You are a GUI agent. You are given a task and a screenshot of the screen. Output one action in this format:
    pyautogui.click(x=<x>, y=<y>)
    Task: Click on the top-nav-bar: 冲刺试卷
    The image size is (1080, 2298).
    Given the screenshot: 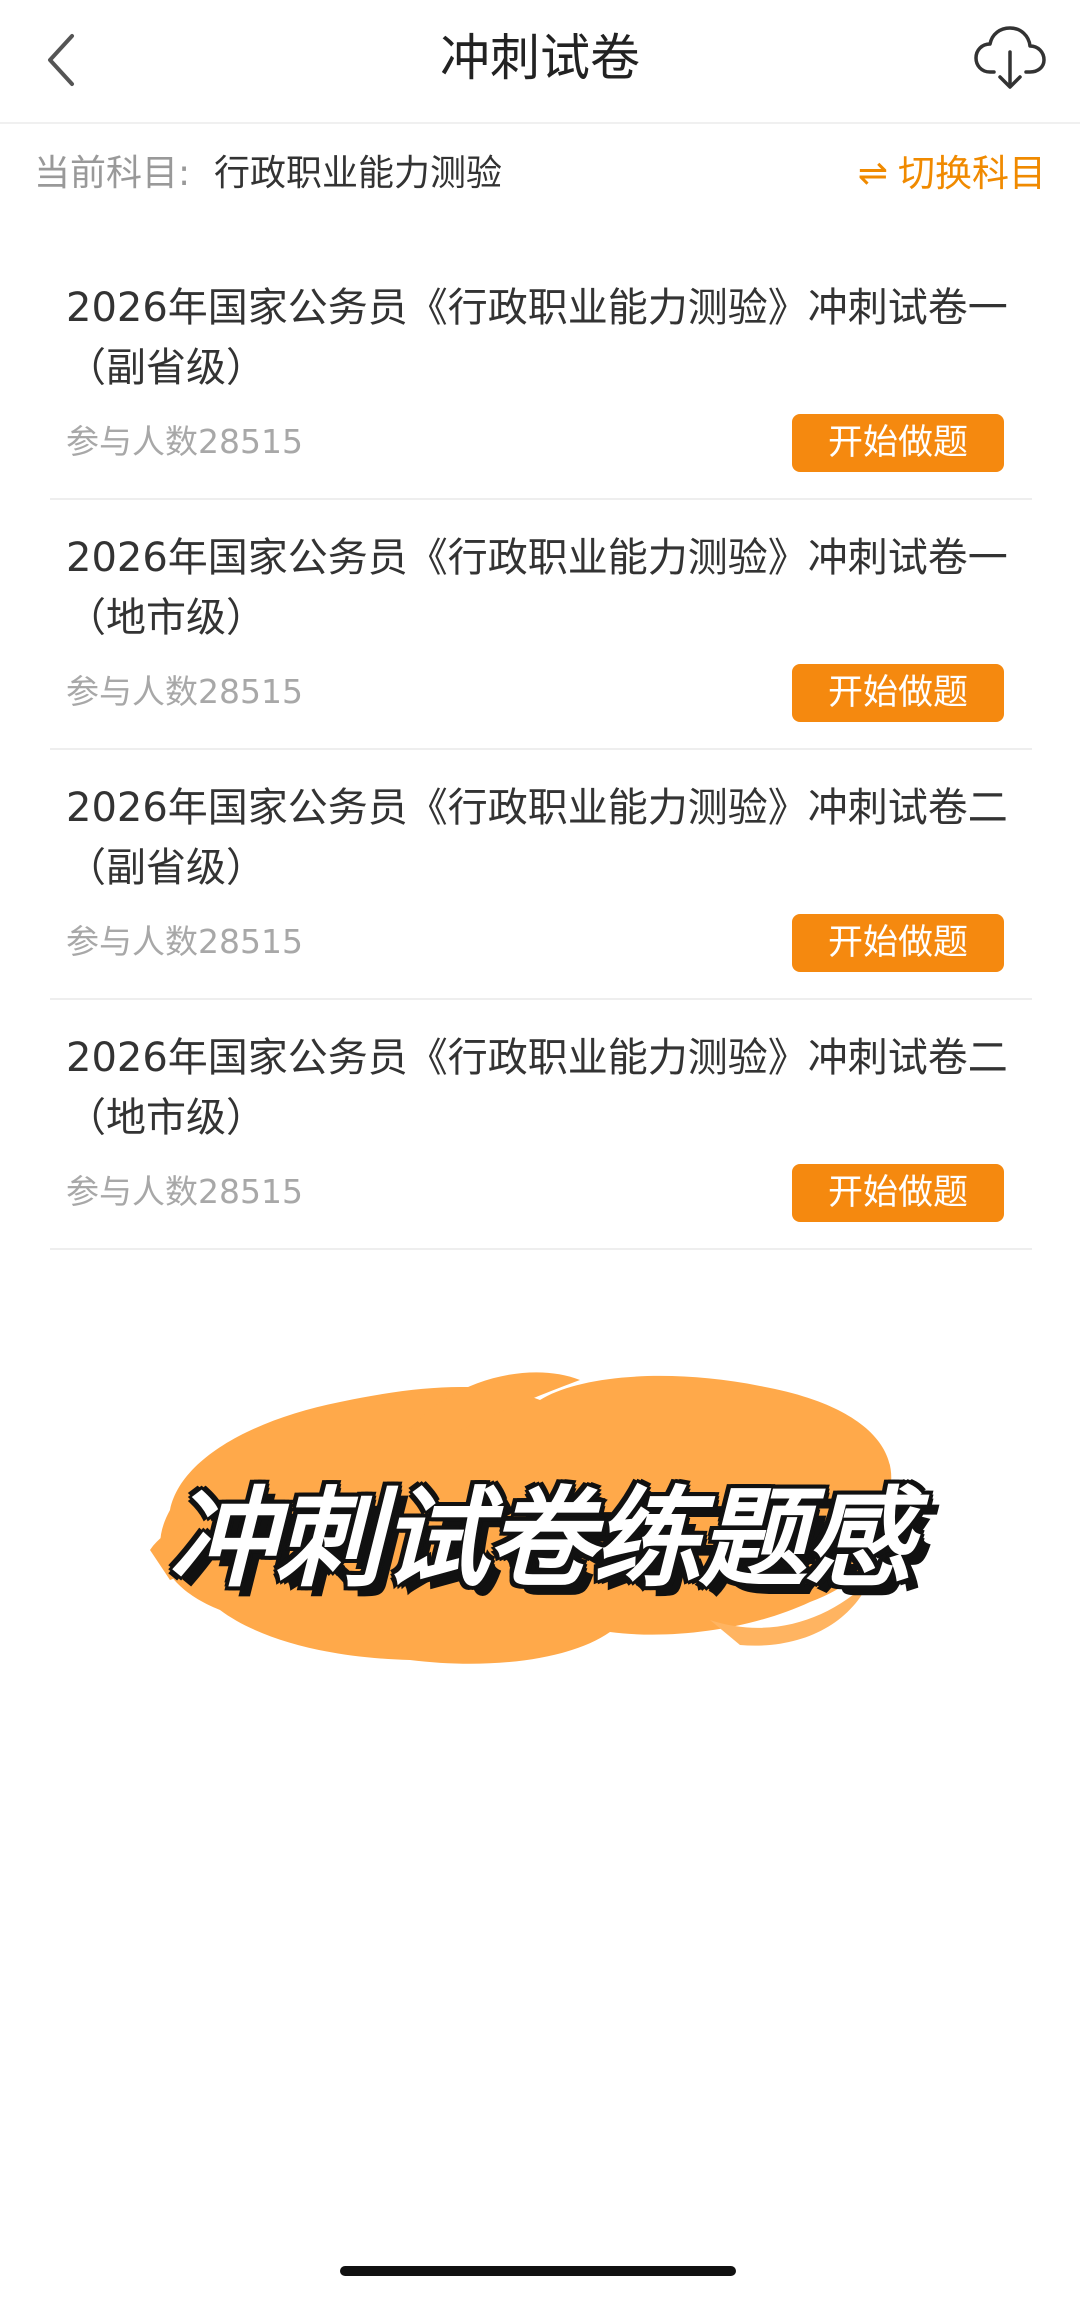 What is the action you would take?
    pyautogui.click(x=540, y=62)
    